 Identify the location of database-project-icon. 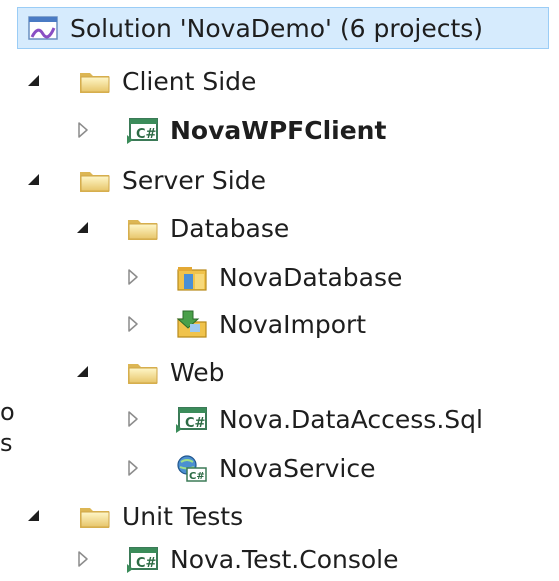
(192, 277).